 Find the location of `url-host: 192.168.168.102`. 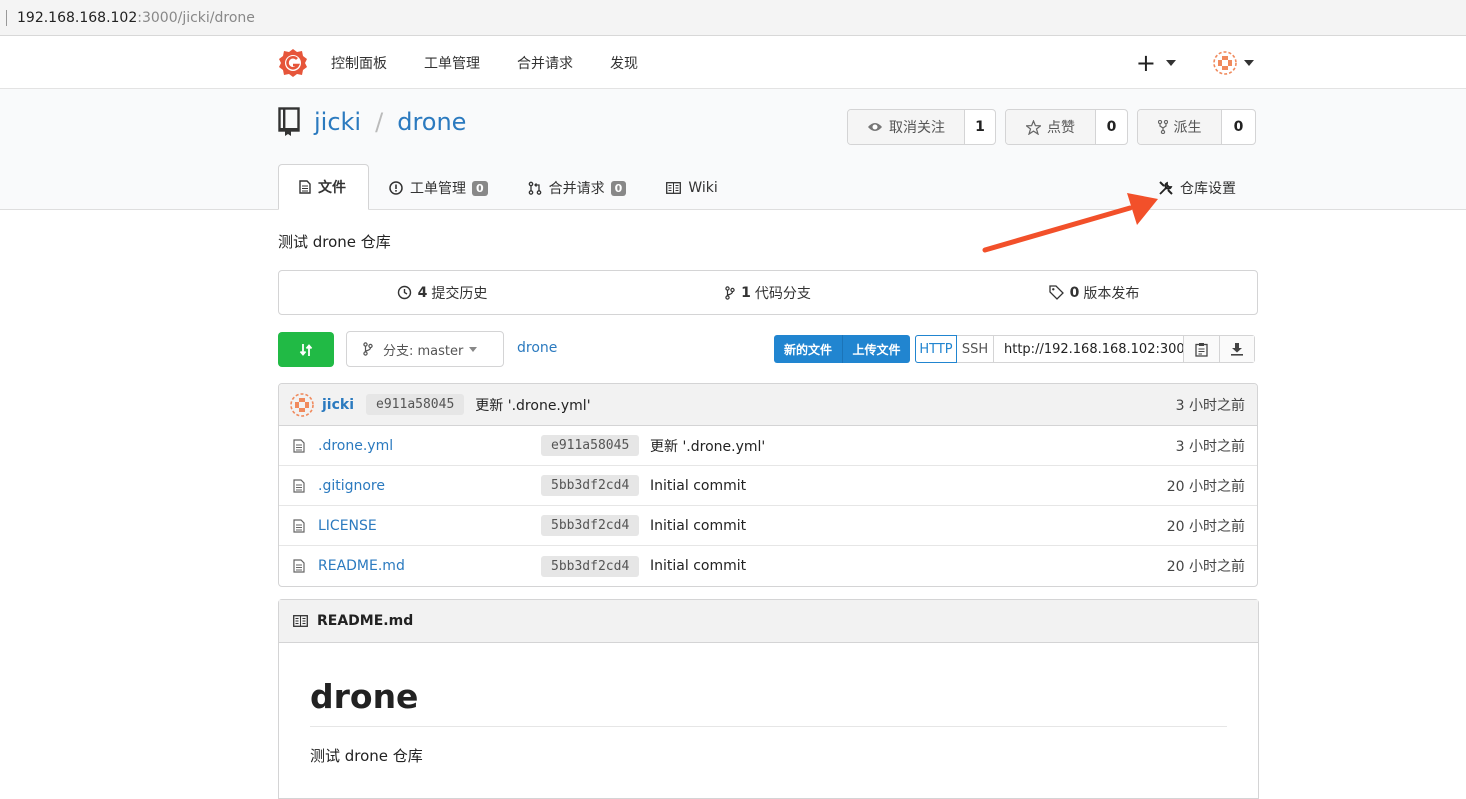

url-host: 192.168.168.102 is located at coordinates (77, 17).